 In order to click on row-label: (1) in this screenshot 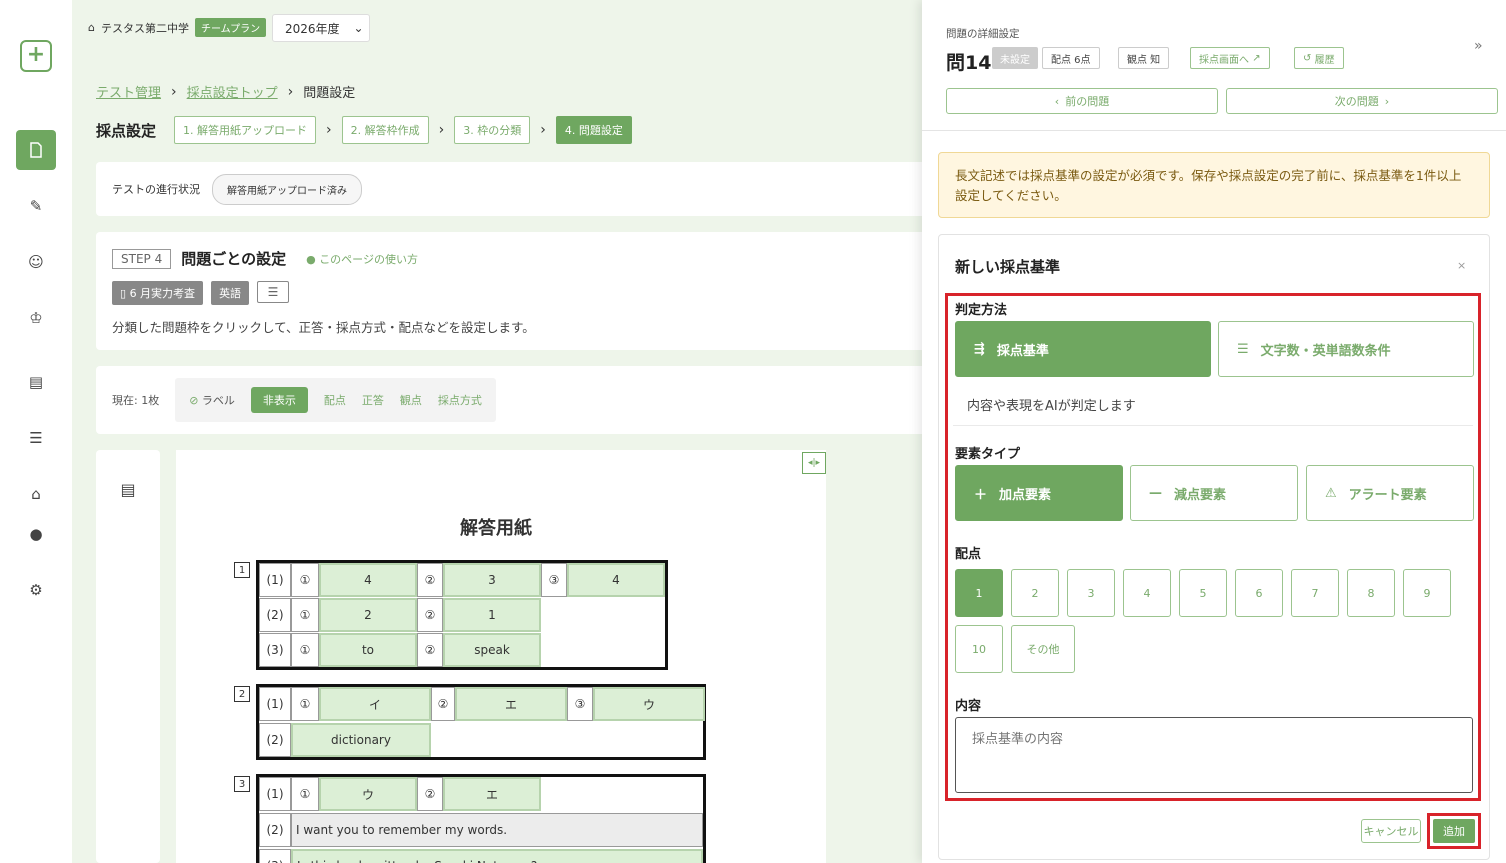, I will do `click(275, 704)`.